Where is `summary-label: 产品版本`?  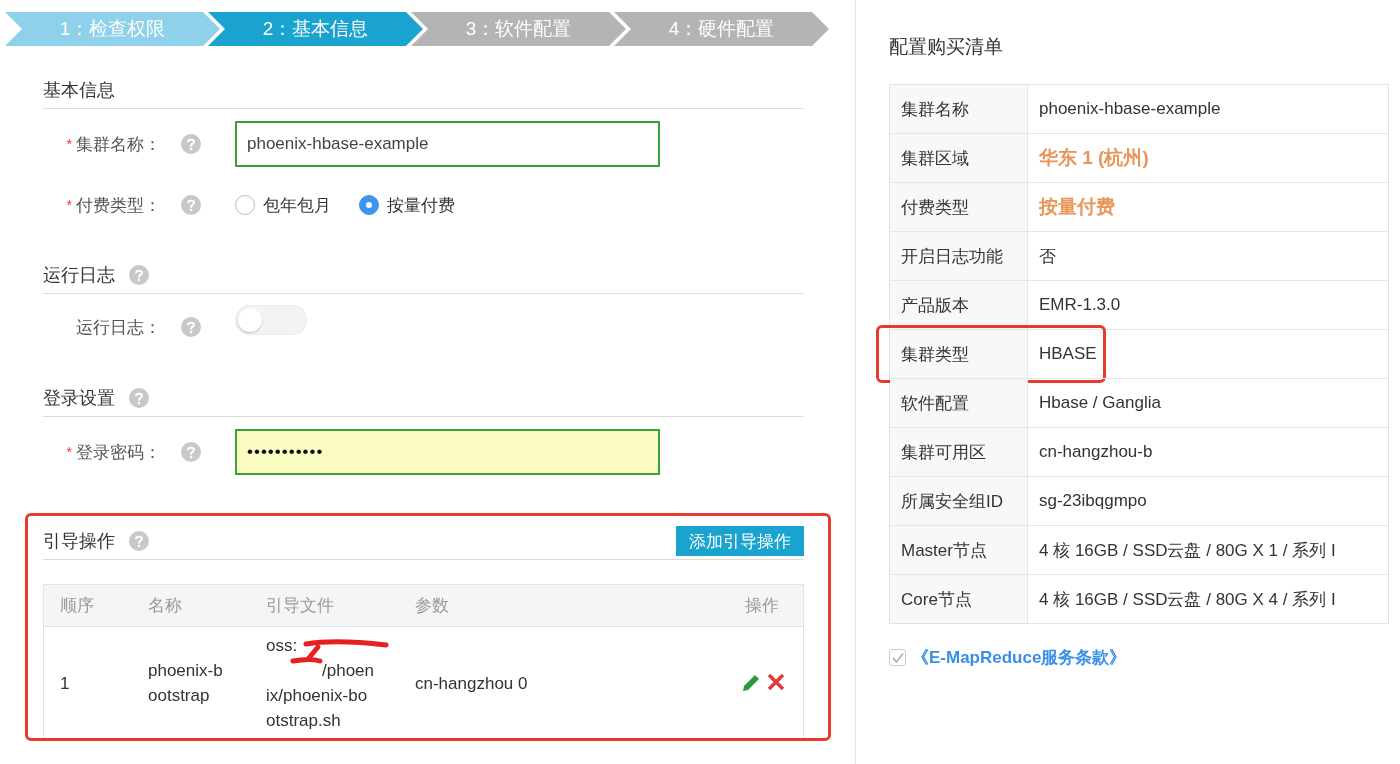 summary-label: 产品版本 is located at coordinates (959, 305).